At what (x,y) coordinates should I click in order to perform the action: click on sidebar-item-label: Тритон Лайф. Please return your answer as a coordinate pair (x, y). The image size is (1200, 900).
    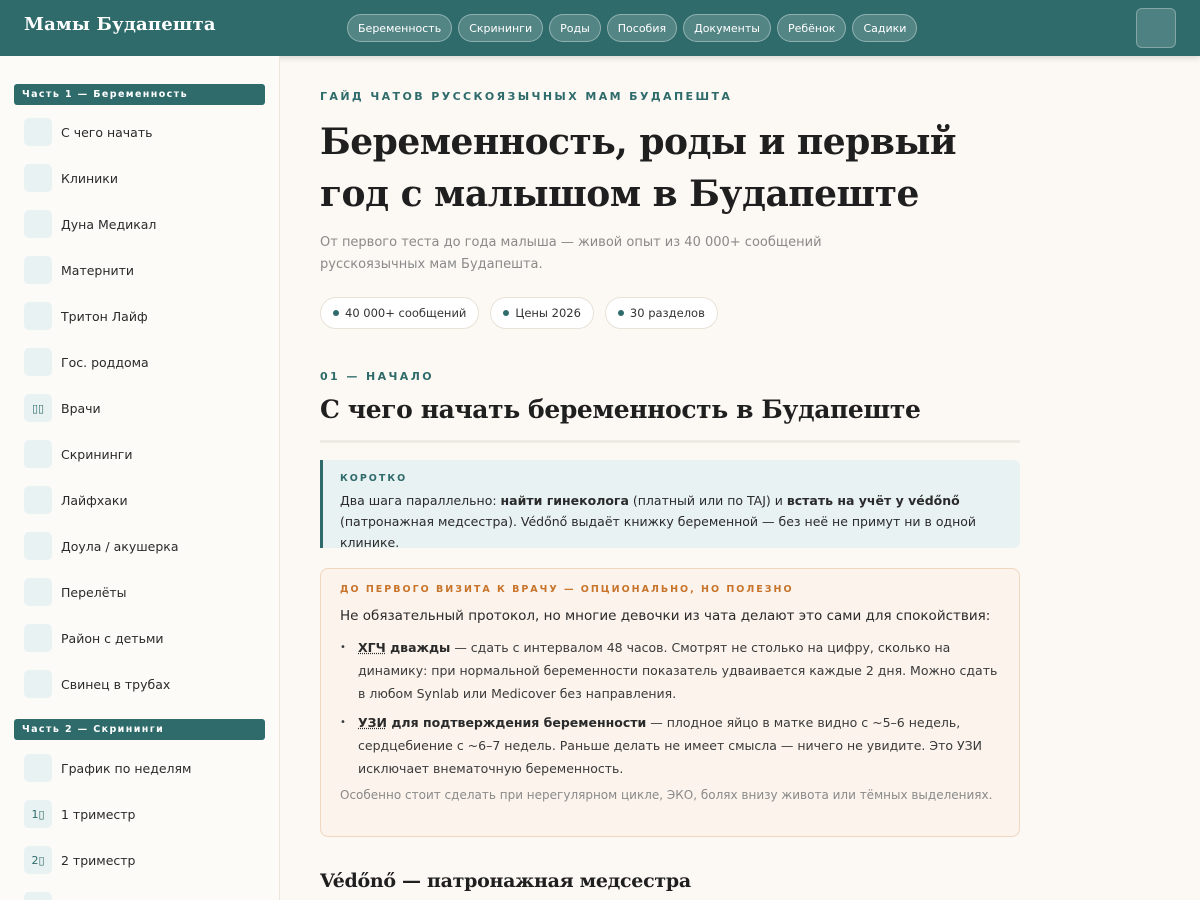
    Looking at the image, I should click on (104, 316).